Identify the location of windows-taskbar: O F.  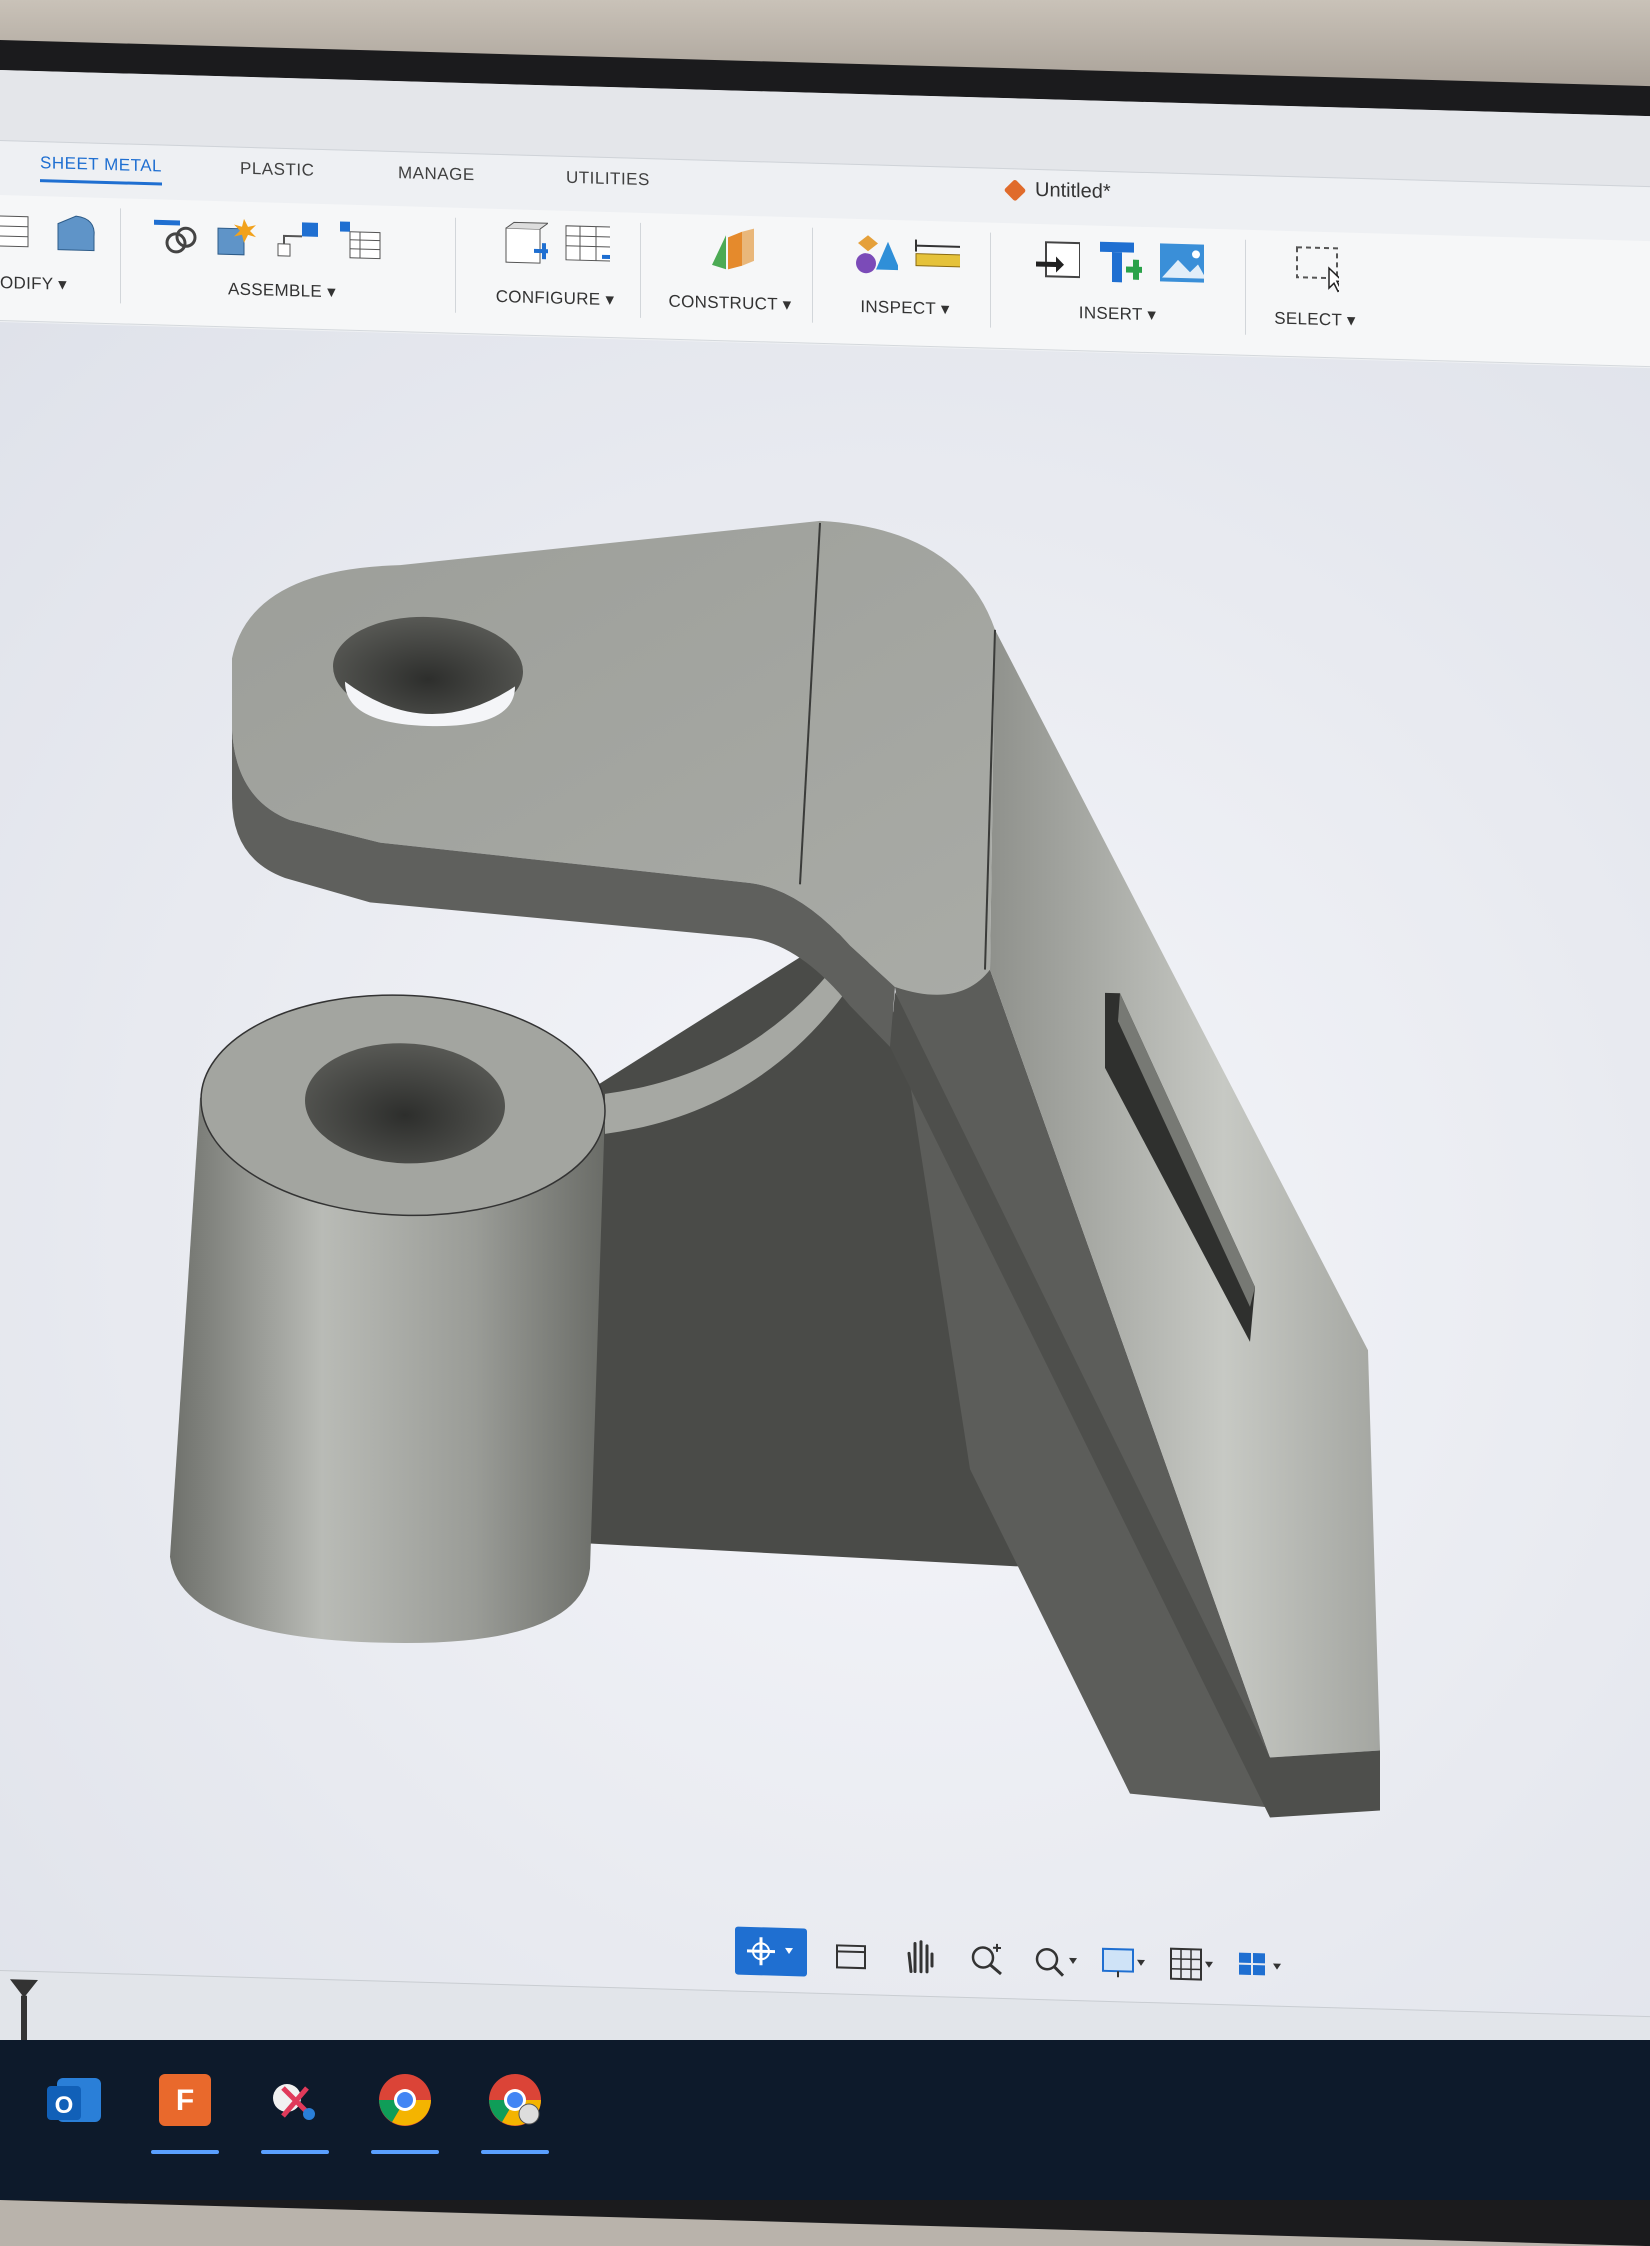
(825, 2120).